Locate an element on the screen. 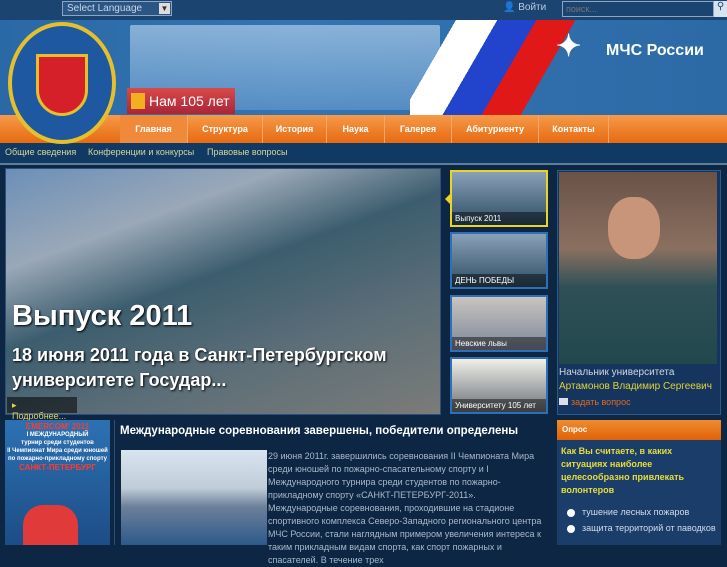 The image size is (727, 567). subnav-general: Общие сведения is located at coordinates (40, 152).